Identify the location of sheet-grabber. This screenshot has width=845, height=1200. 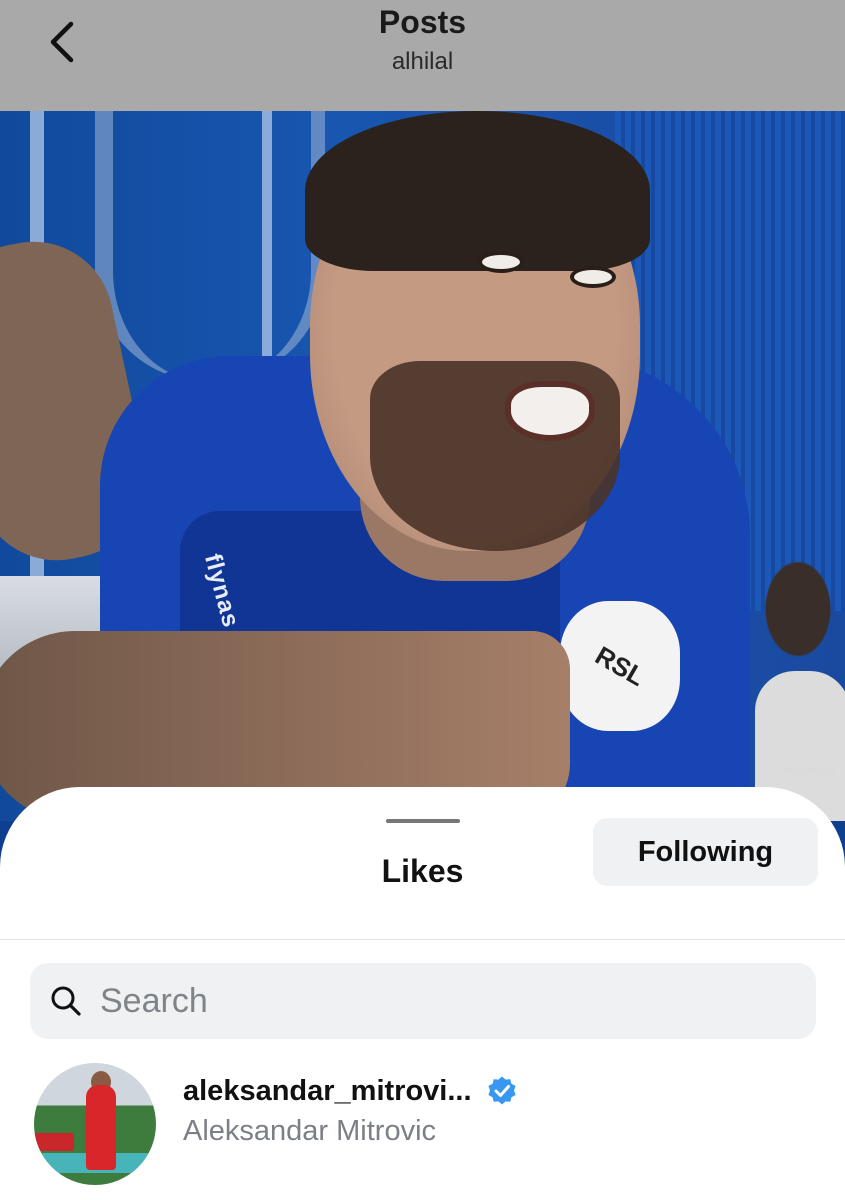
(423, 821).